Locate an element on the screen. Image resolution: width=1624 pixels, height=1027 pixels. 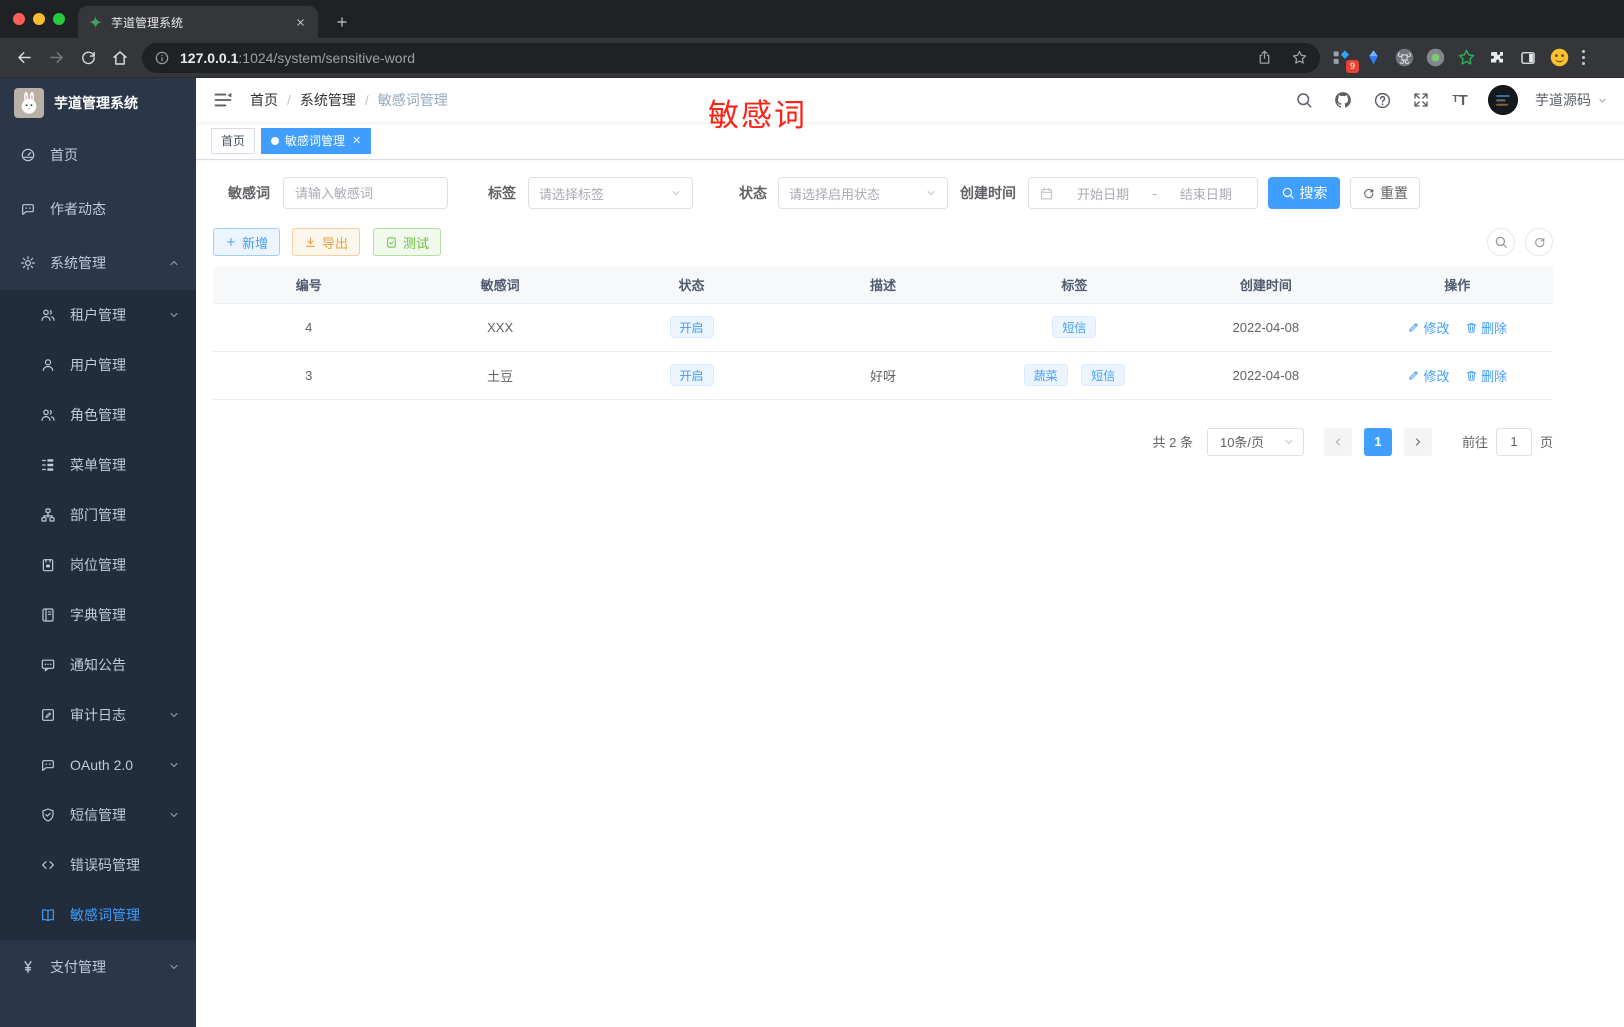
col-tags: 标签 is located at coordinates (1074, 285).